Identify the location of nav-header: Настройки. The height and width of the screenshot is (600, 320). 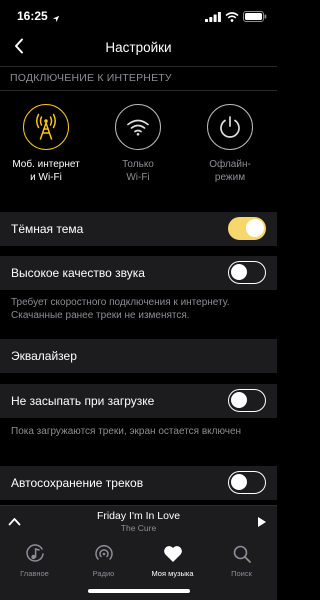
(138, 48).